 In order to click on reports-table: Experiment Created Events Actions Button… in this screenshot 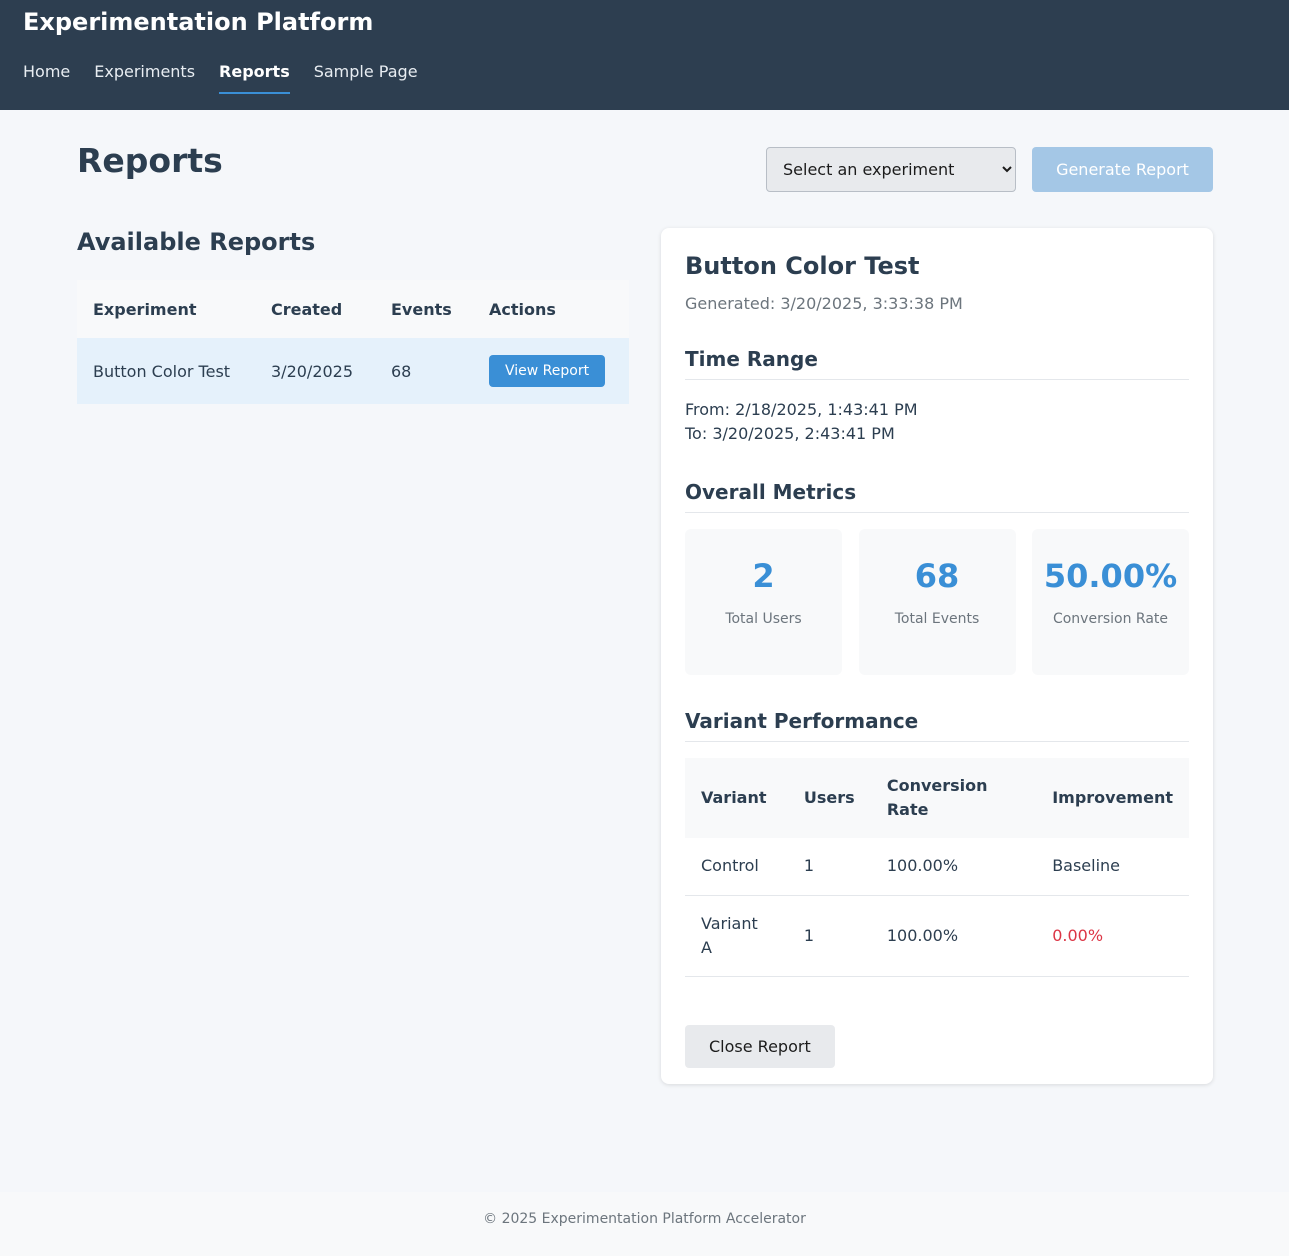, I will do `click(353, 342)`.